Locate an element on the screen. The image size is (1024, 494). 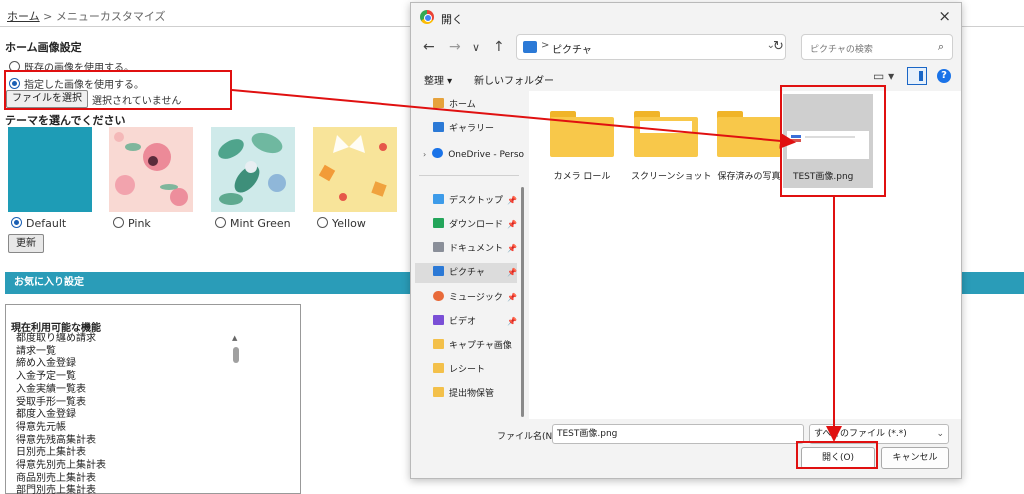
dialog-title: 開く is located at coordinates (452, 19).